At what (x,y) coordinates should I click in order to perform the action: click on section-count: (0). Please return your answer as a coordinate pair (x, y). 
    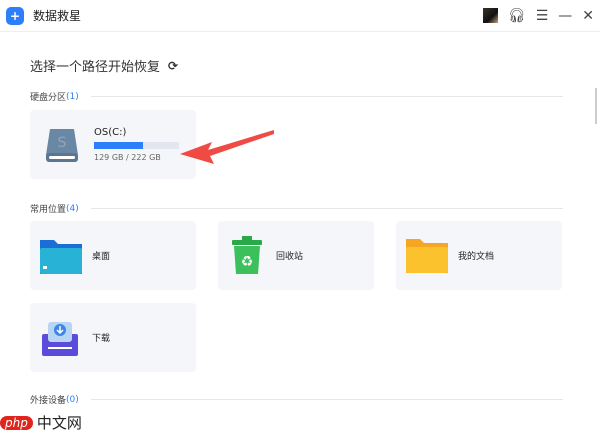
    Looking at the image, I should click on (72, 399).